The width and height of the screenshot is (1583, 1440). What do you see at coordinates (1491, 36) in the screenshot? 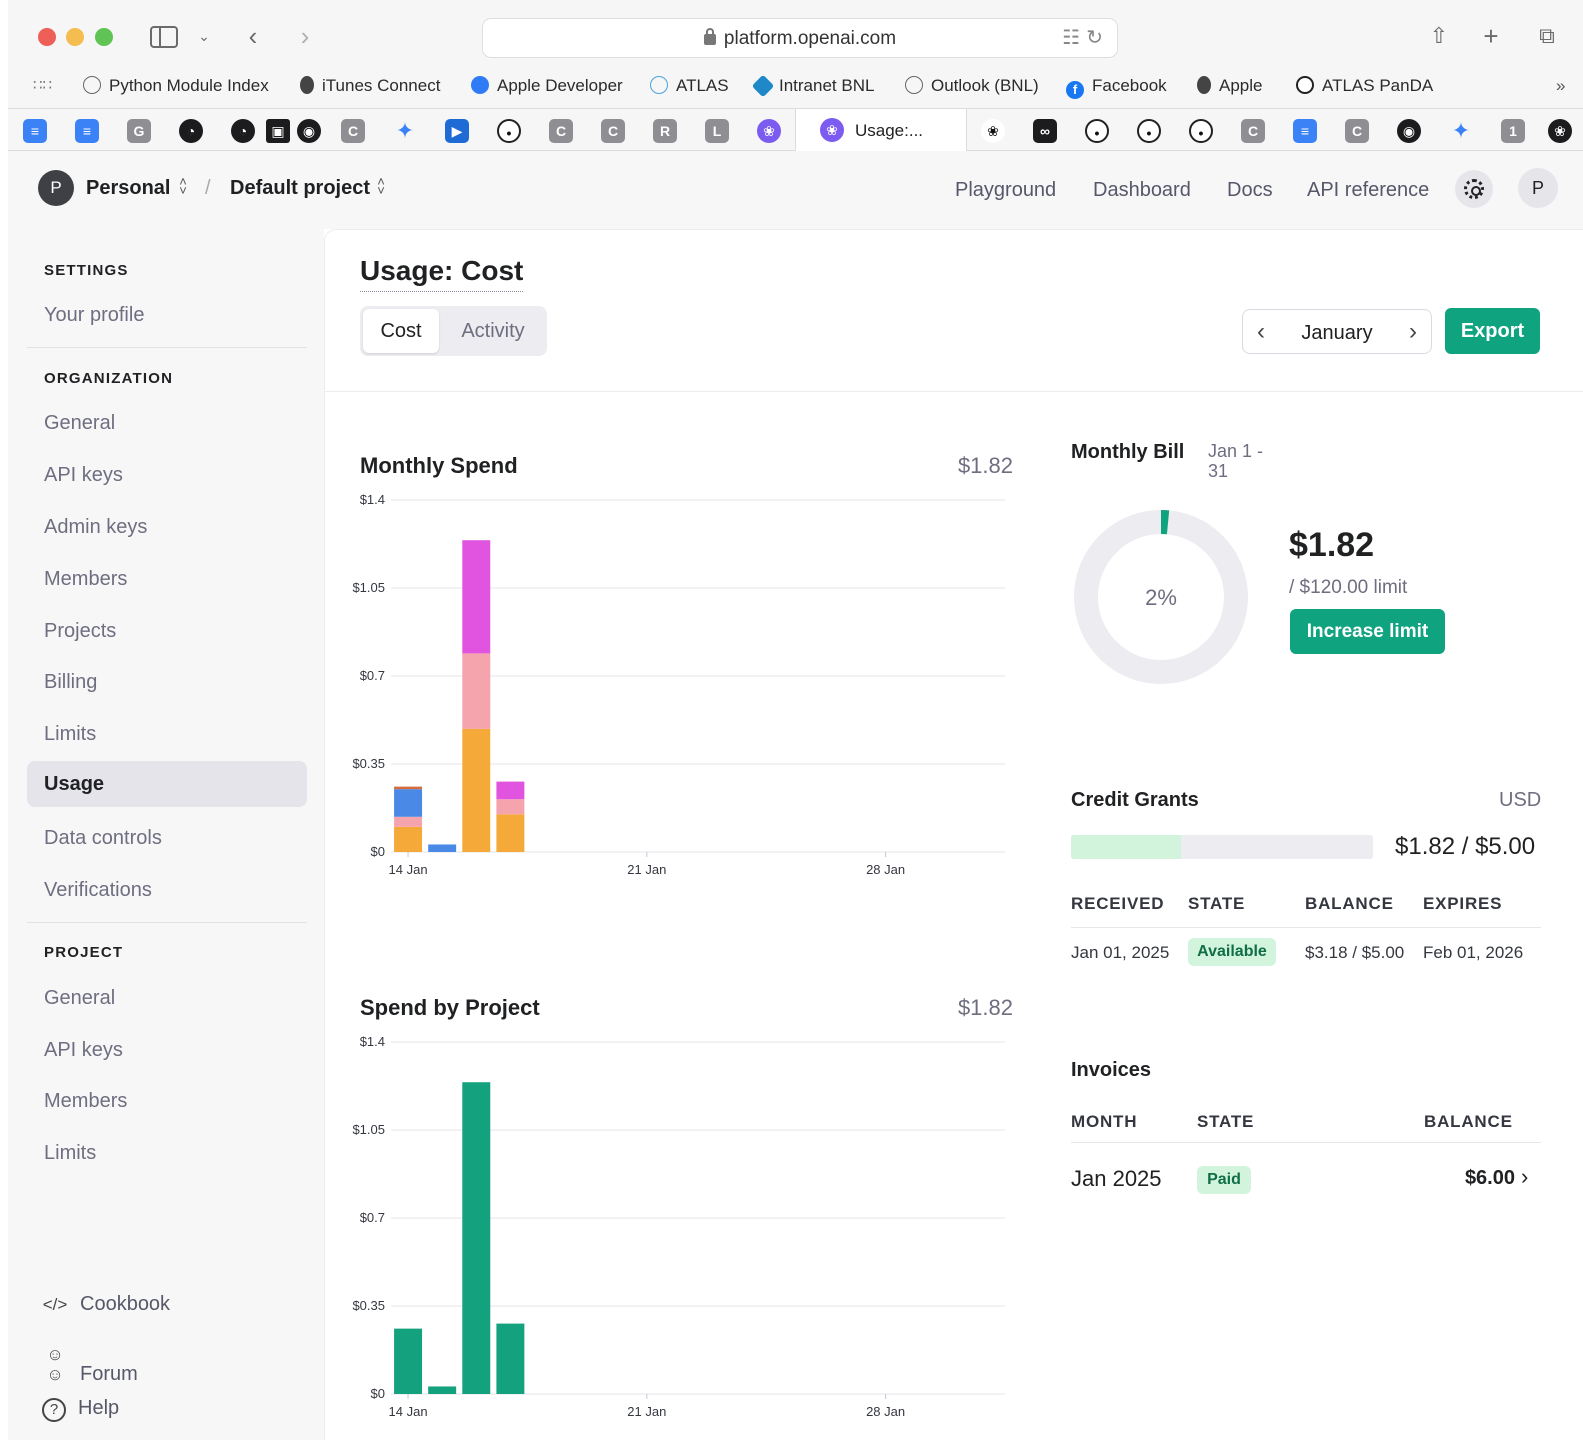
I see `new-tab-icon: +` at bounding box center [1491, 36].